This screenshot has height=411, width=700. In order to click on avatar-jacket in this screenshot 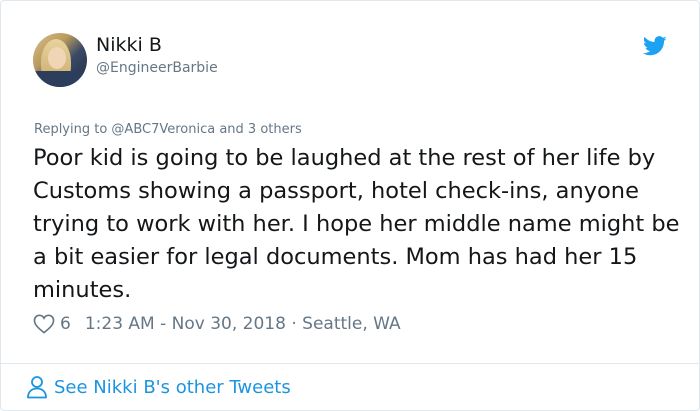, I will do `click(60, 79)`.